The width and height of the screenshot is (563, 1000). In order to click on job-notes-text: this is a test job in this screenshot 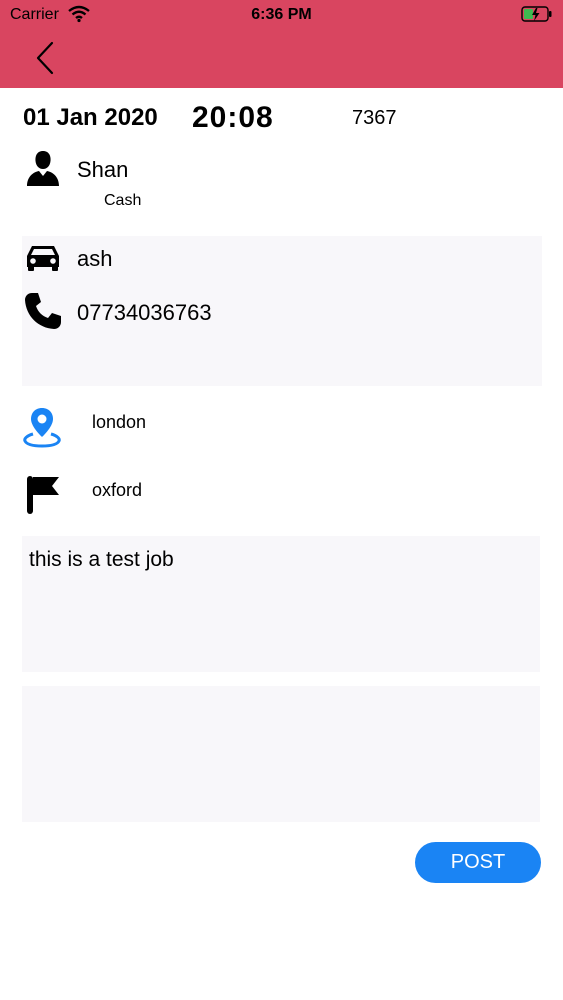, I will do `click(101, 559)`.